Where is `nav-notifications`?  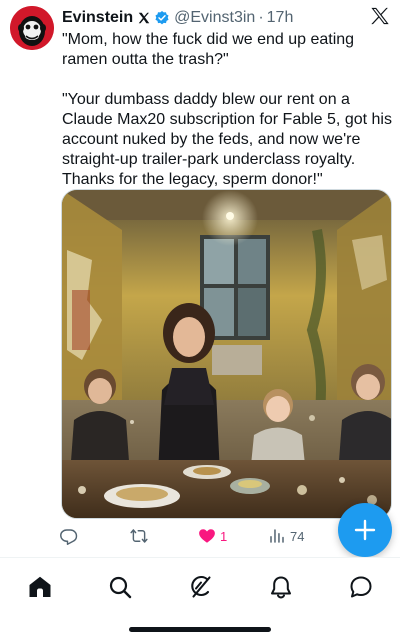
nav-notifications is located at coordinates (281, 587).